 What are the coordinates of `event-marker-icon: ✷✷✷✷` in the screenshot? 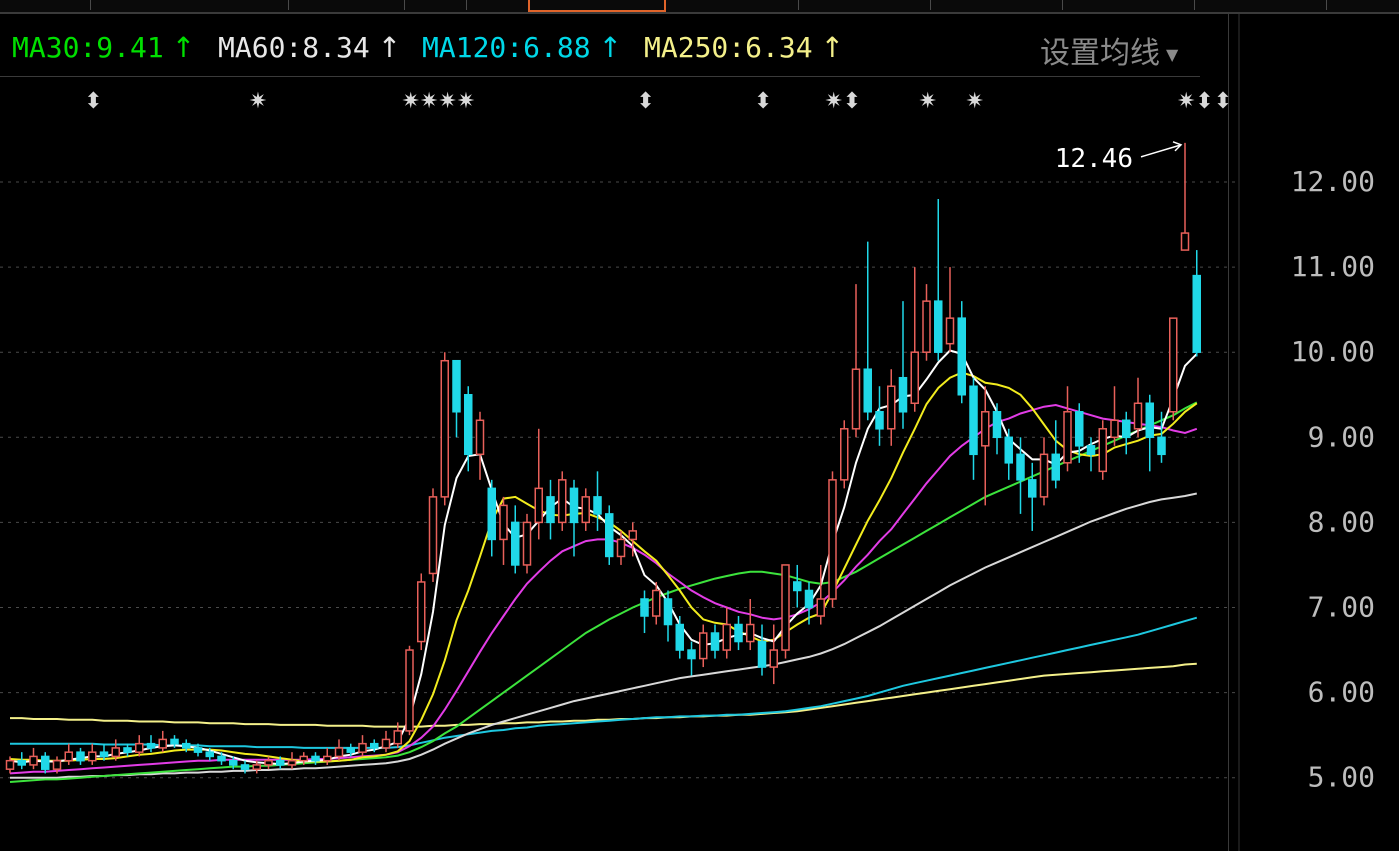 It's located at (439, 101).